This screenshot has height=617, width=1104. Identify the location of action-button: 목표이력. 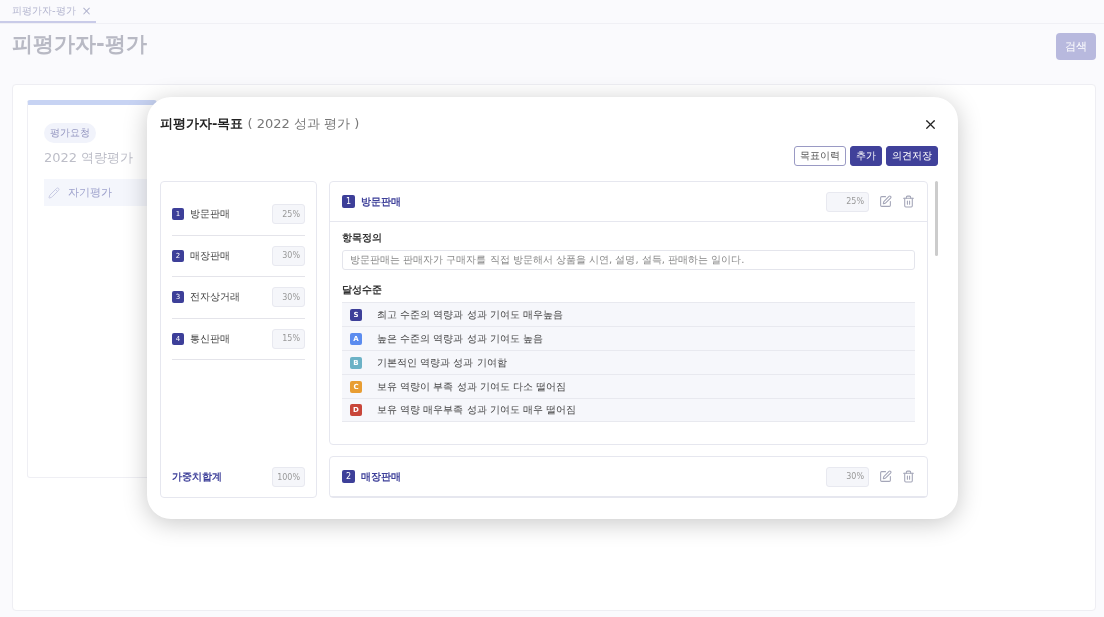
(820, 156).